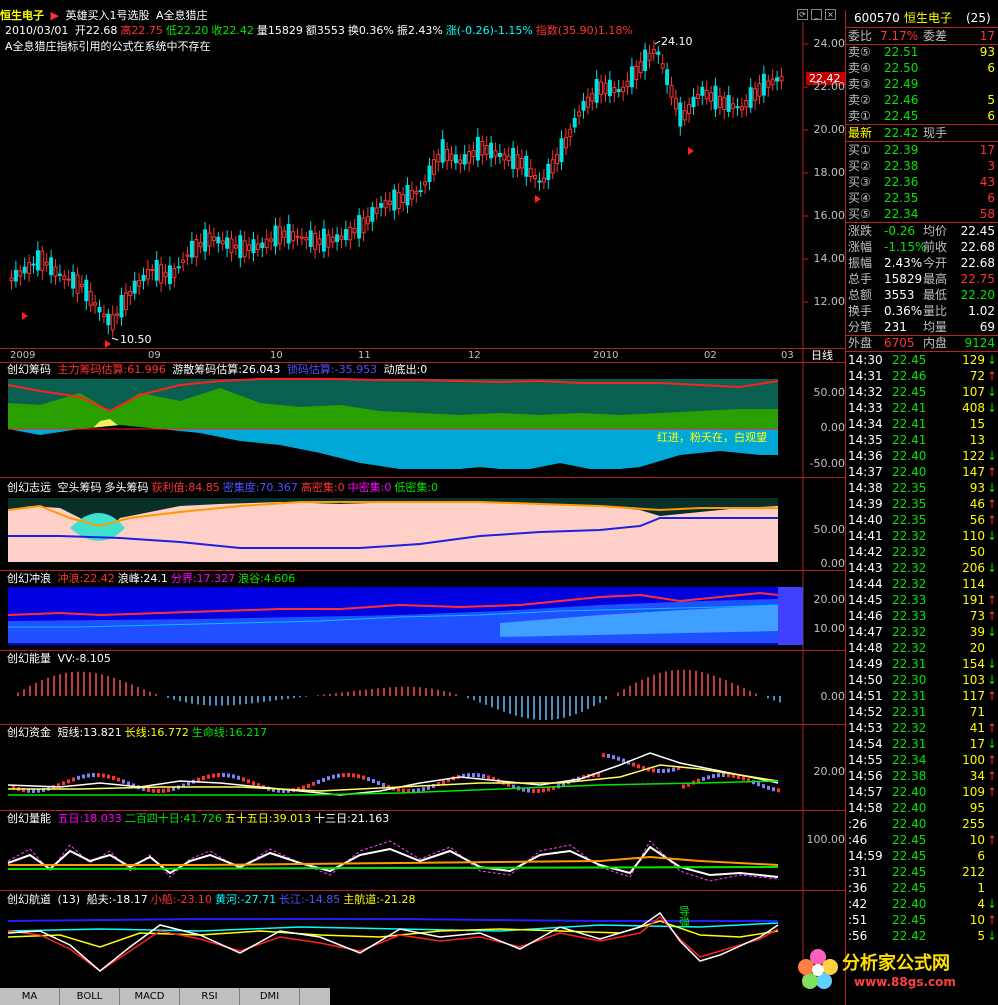 Image resolution: width=998 pixels, height=1005 pixels. What do you see at coordinates (401, 420) in the screenshot?
I see `chouma-panel` at bounding box center [401, 420].